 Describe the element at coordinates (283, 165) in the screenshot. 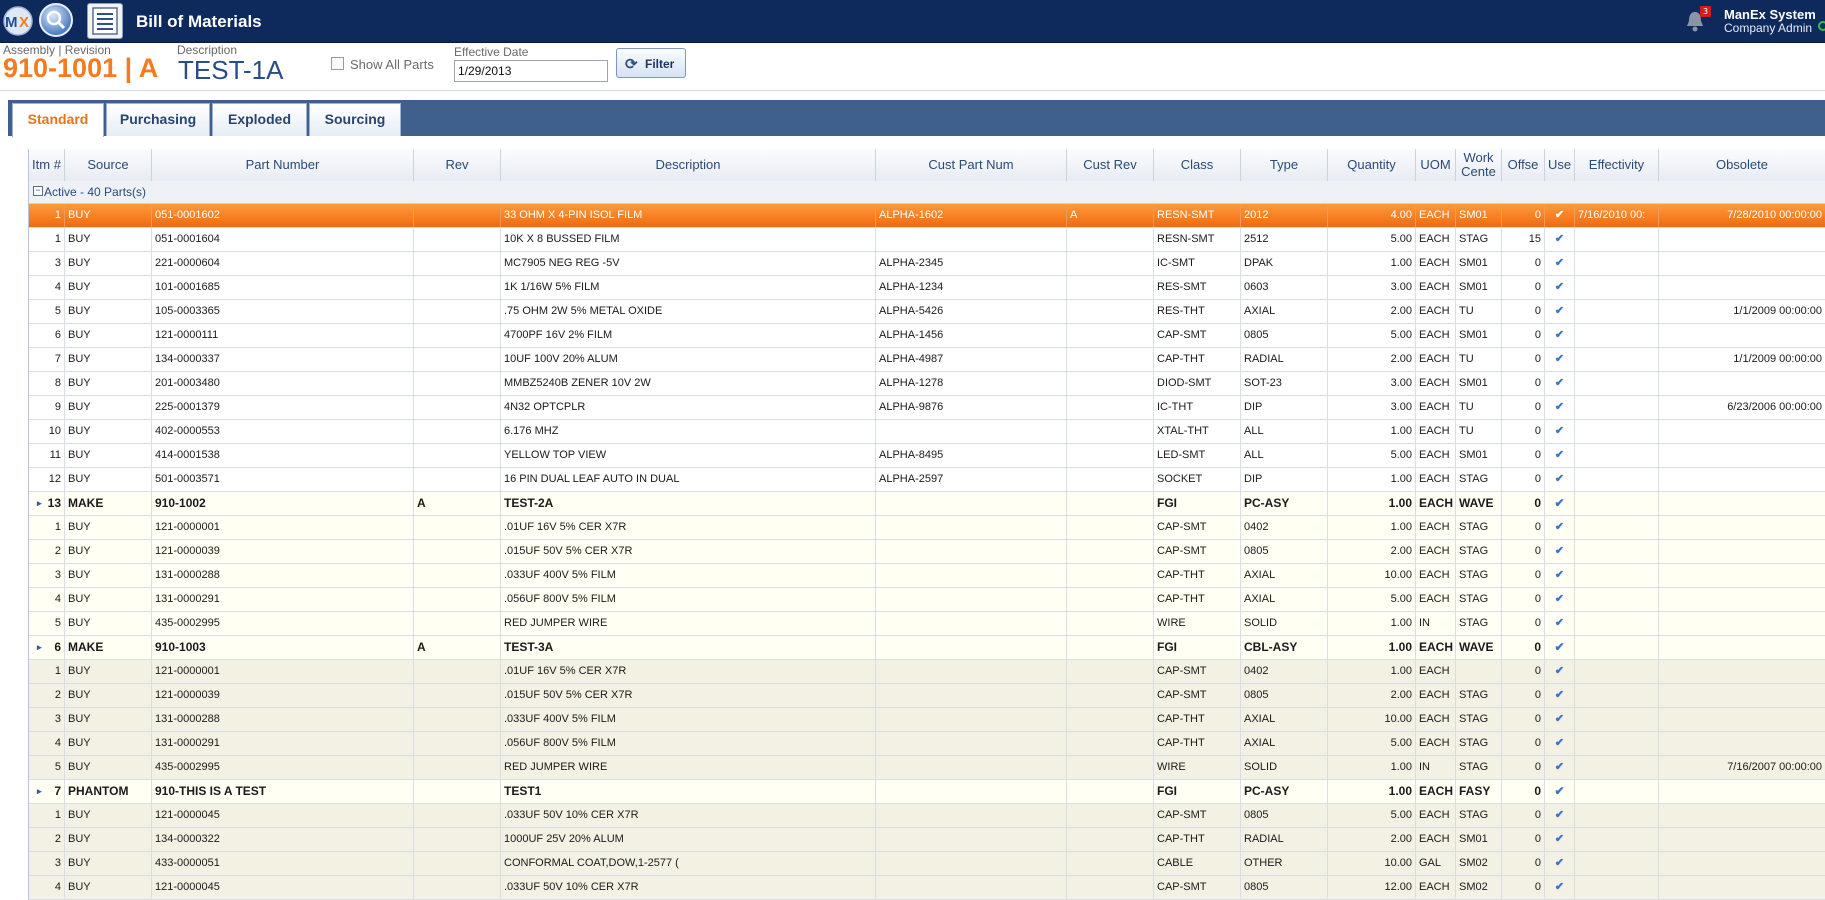

I see `column-header: Part Number` at that location.